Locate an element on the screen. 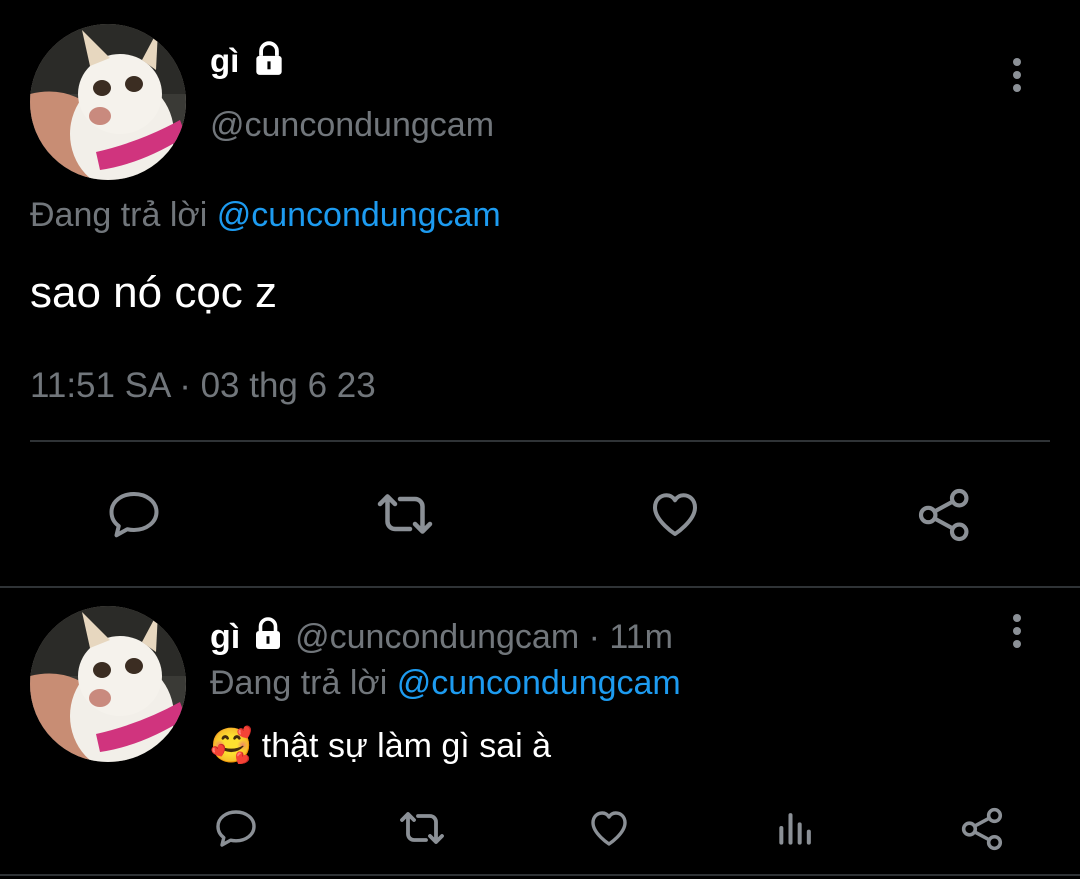 This screenshot has width=1080, height=879. reply-display-name: gì is located at coordinates (225, 637).